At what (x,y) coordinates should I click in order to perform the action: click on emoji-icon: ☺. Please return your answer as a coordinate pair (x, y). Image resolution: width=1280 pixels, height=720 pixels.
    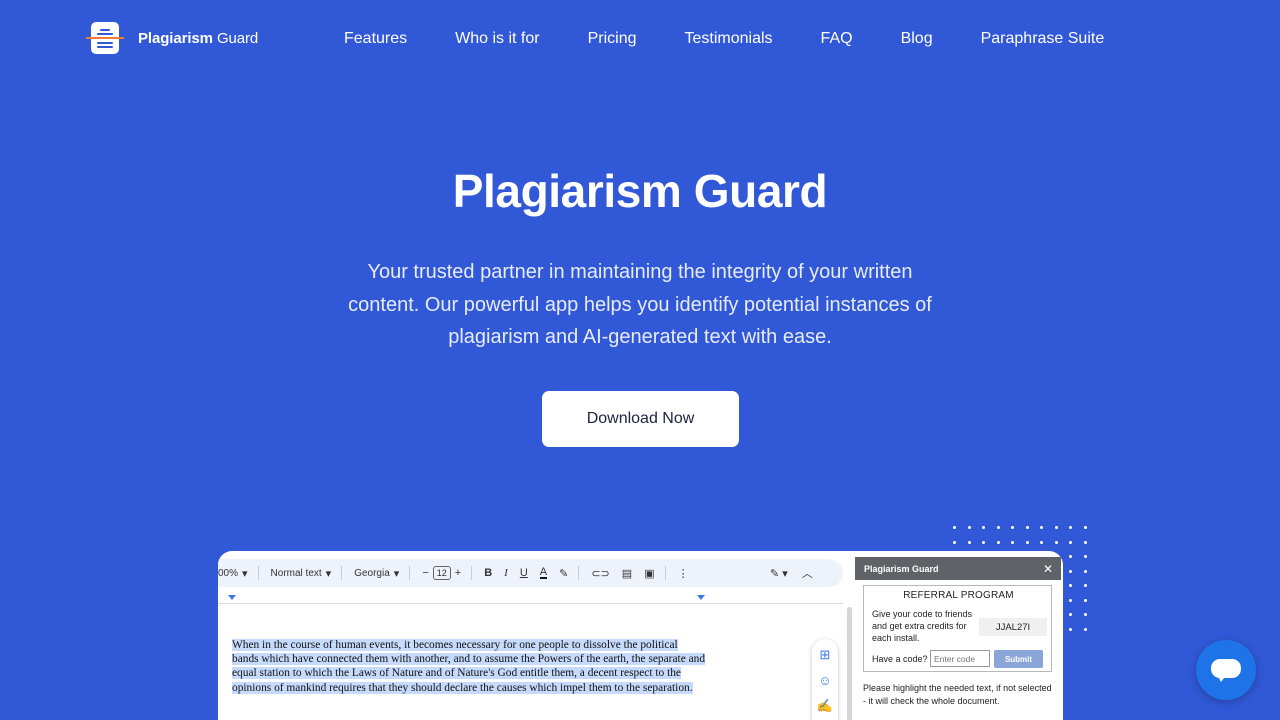
    Looking at the image, I should click on (824, 680).